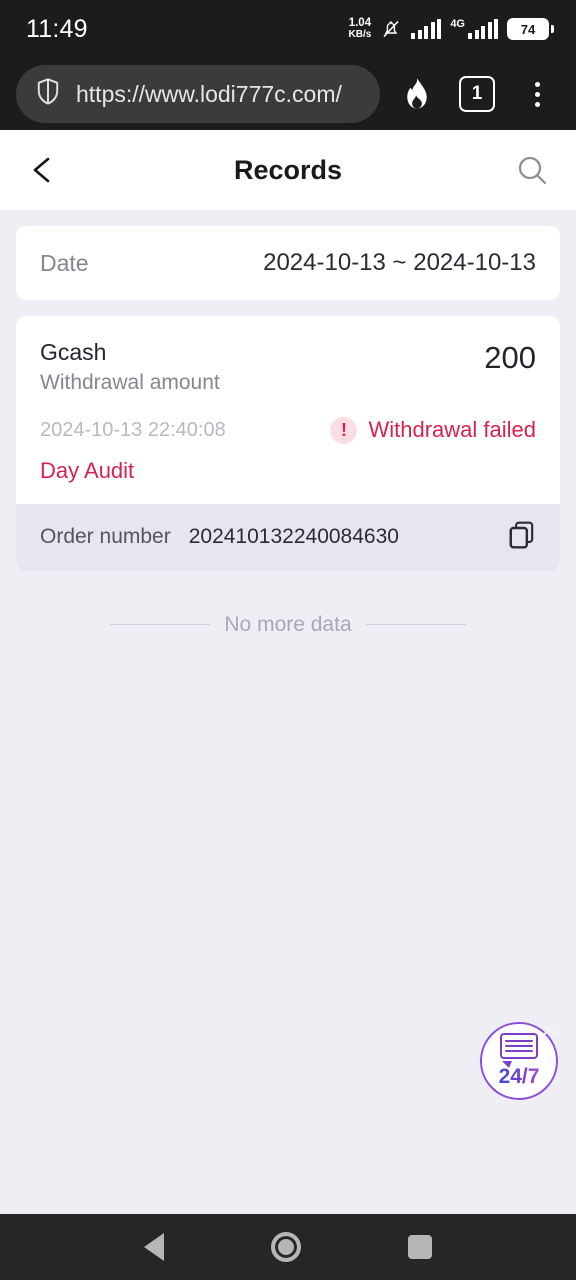  Describe the element at coordinates (549, 1031) in the screenshot. I see `close-icon: ✕` at that location.